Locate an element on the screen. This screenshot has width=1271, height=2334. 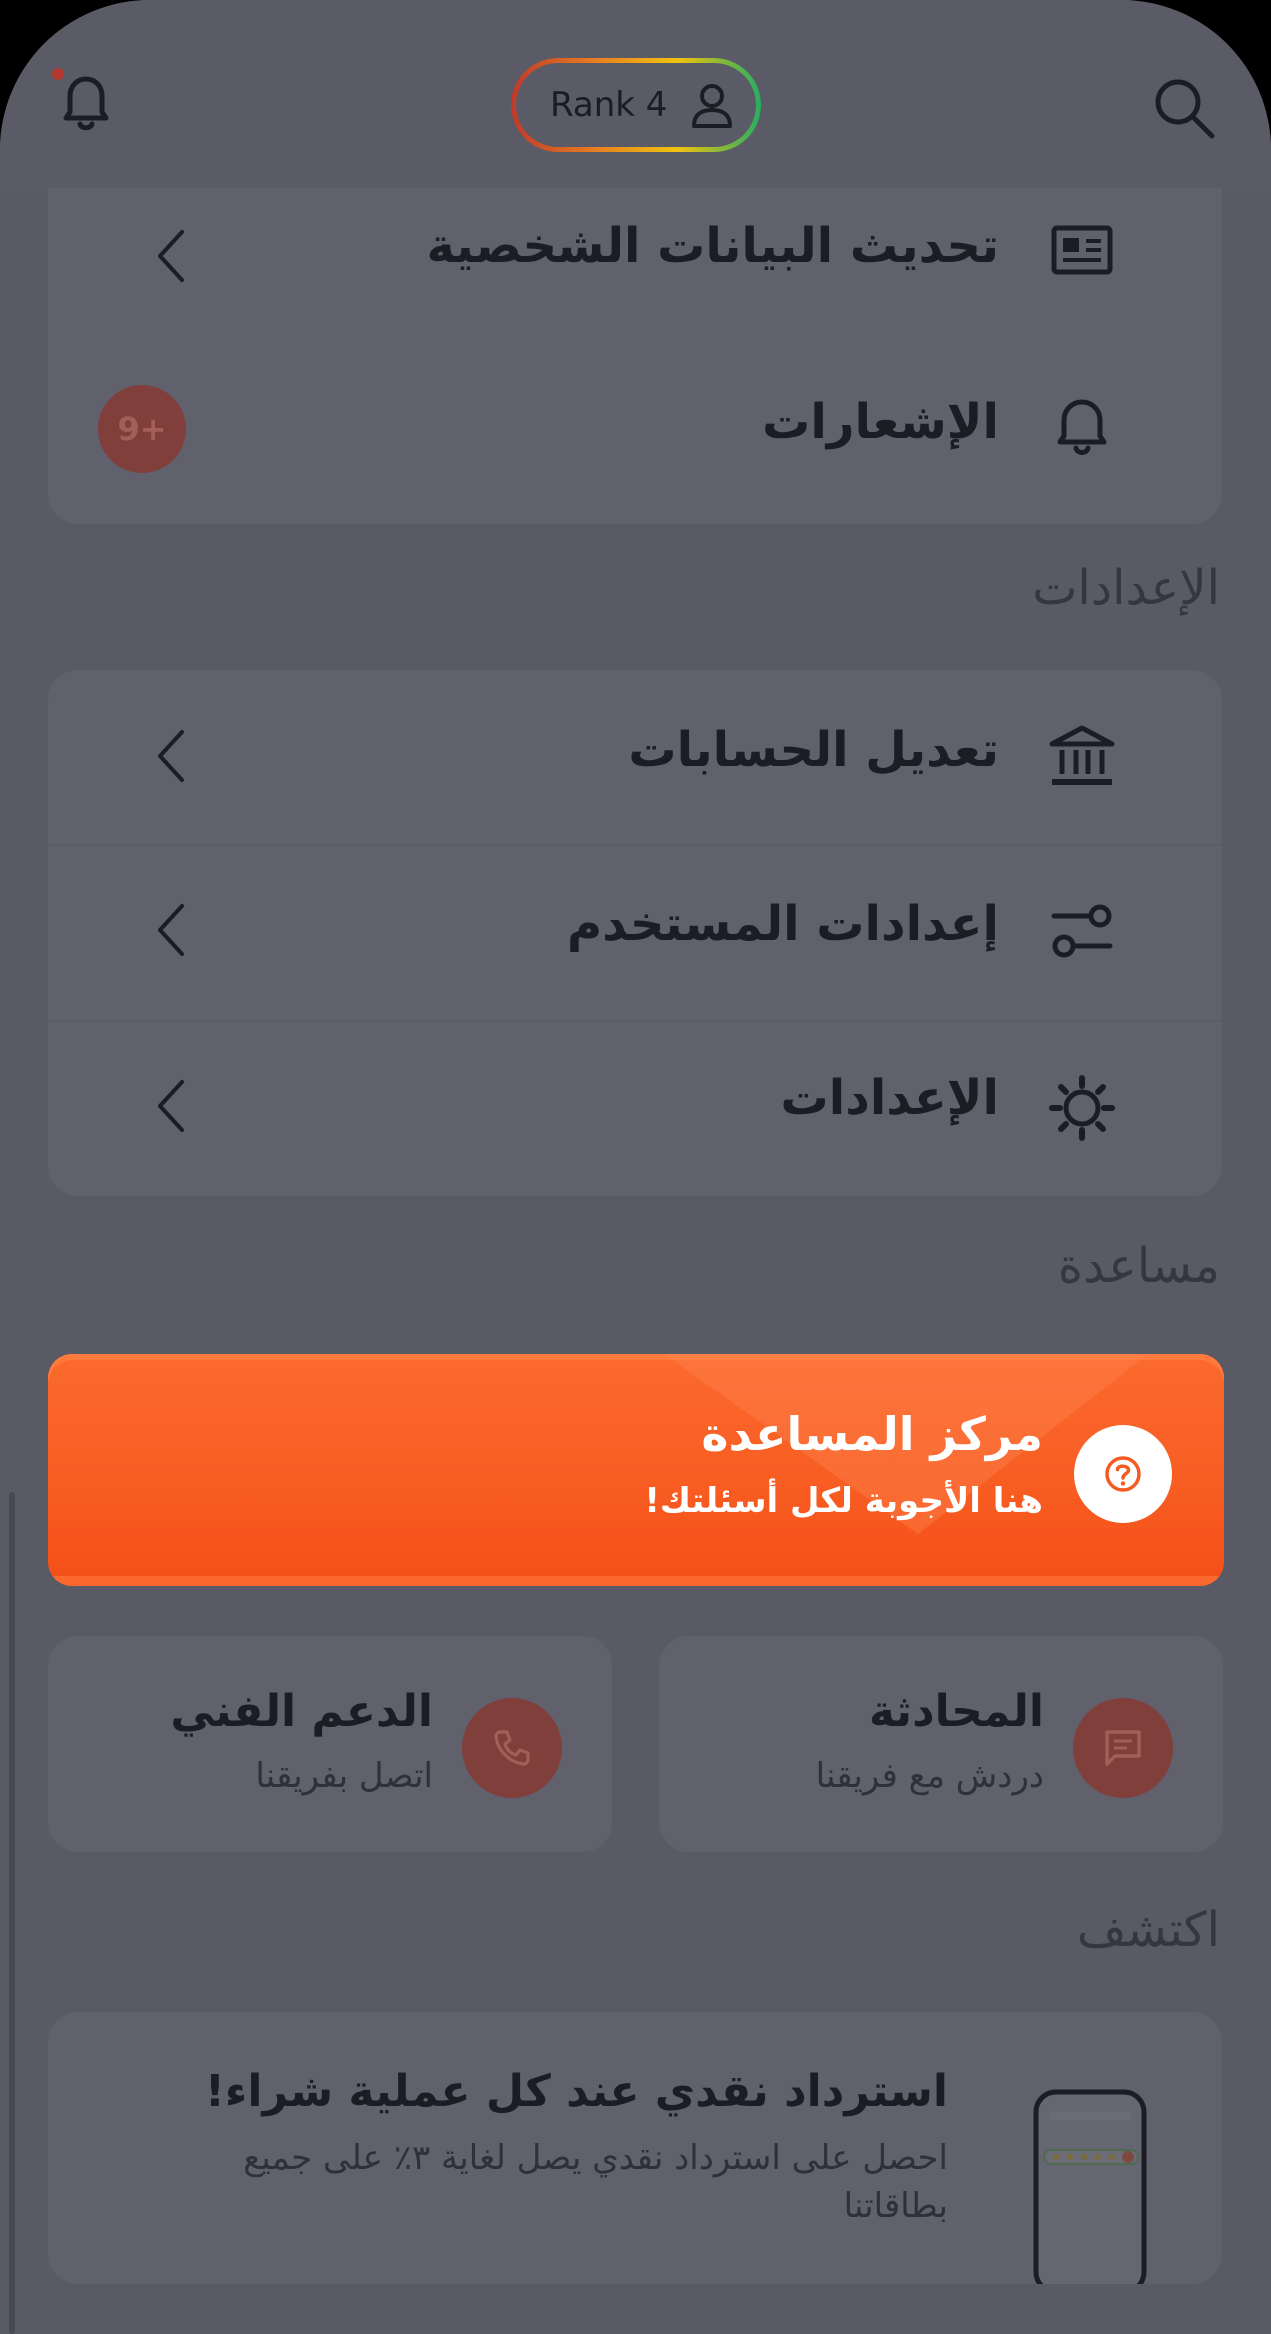
update-profile-row: تحديث البيانات الشخصية is located at coordinates (635, 268).